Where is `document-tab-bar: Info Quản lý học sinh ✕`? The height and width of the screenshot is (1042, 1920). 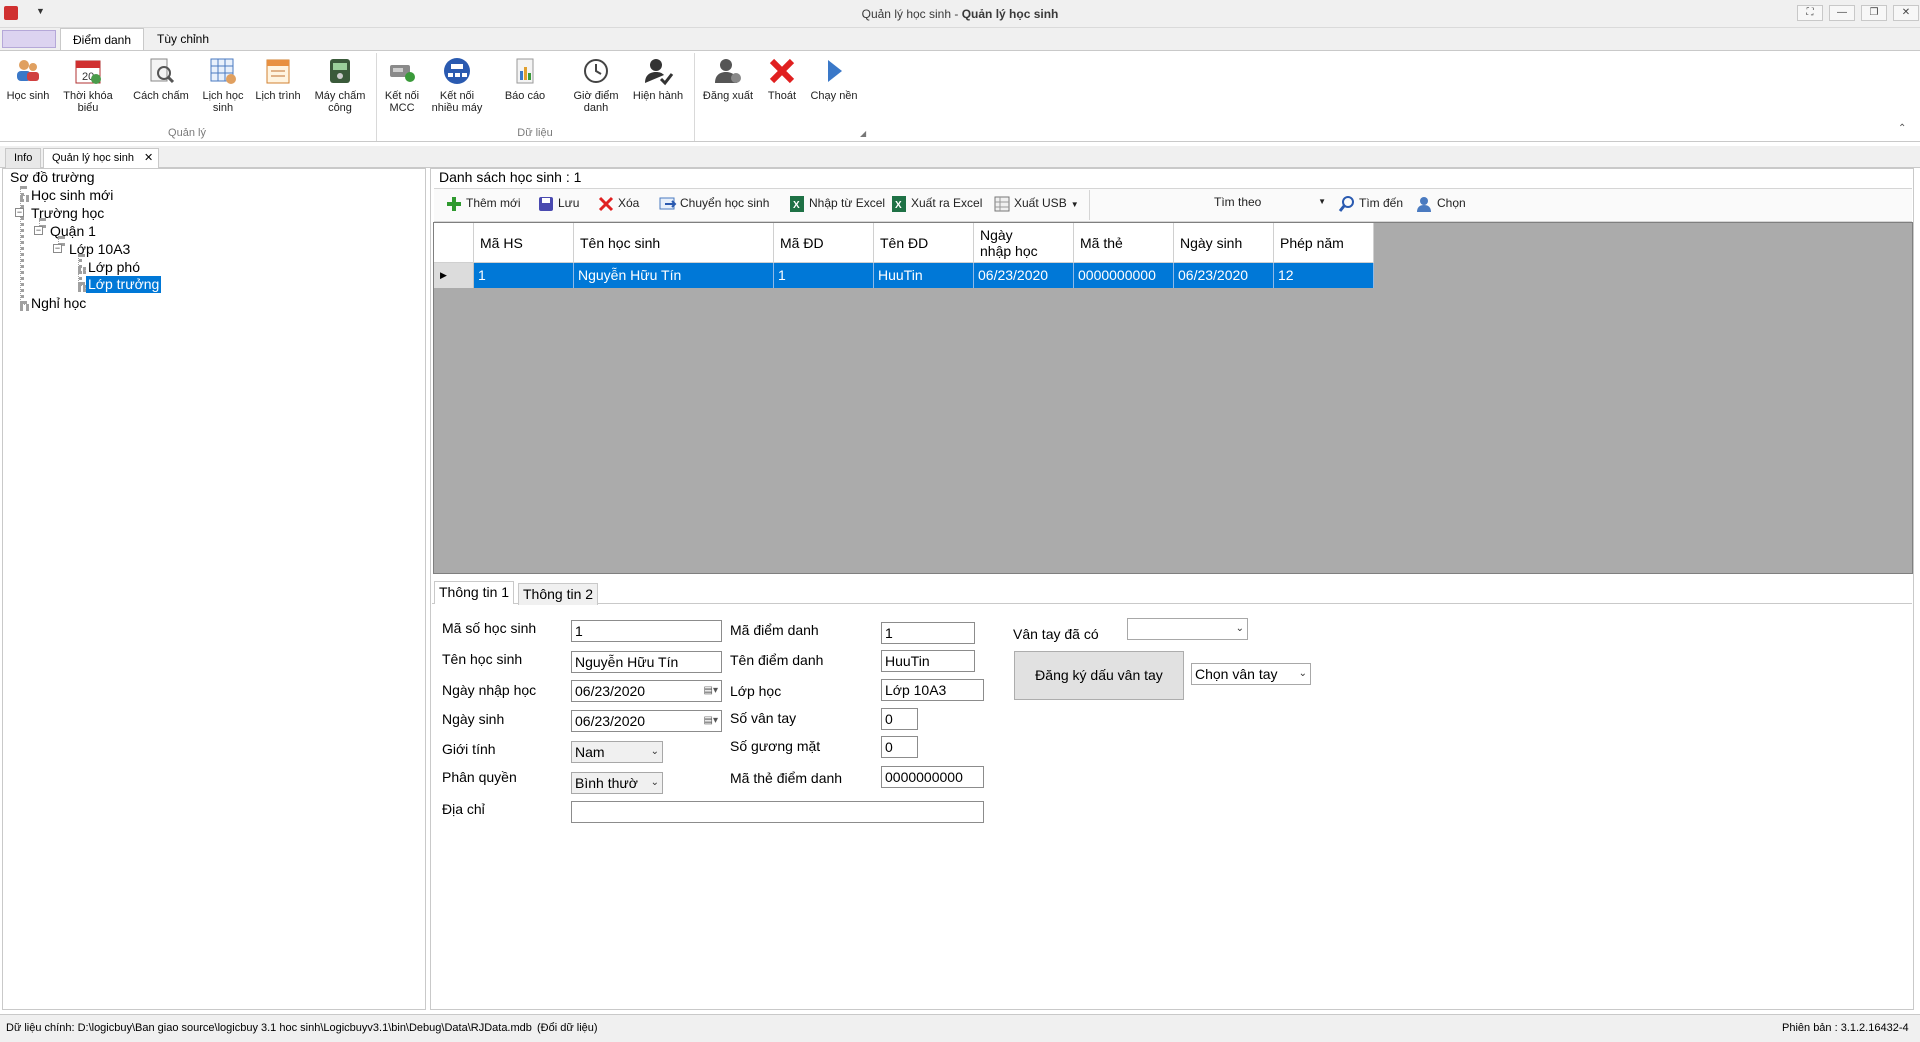
document-tab-bar: Info Quản lý học sinh ✕ is located at coordinates (960, 157).